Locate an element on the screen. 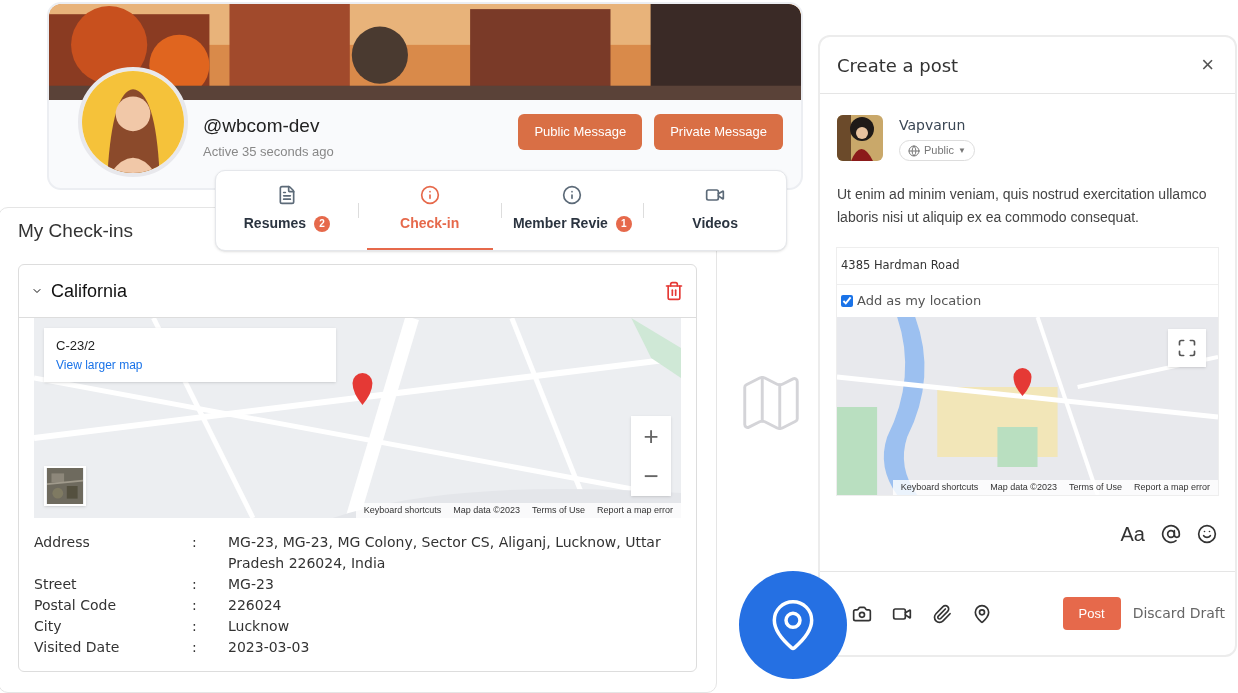 The image size is (1238, 693). location-icon is located at coordinates (982, 613).